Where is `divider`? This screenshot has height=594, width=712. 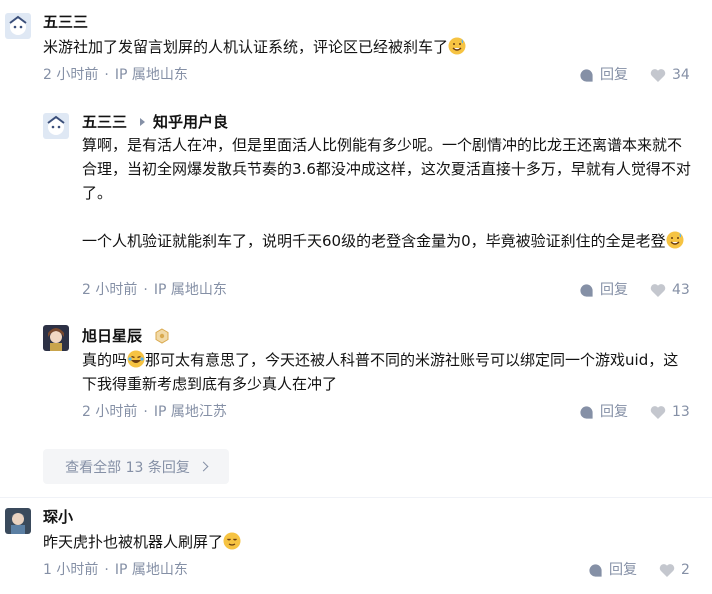 divider is located at coordinates (356, 497).